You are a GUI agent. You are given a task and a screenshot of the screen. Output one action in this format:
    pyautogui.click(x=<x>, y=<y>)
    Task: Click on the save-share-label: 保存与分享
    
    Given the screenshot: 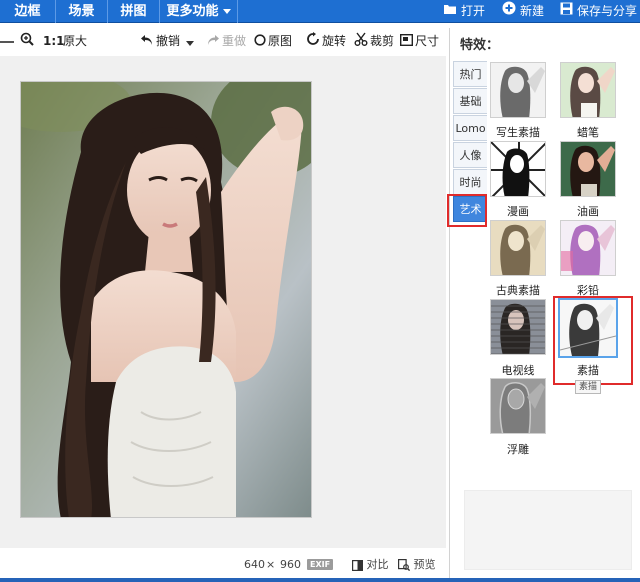 What is the action you would take?
    pyautogui.click(x=607, y=11)
    